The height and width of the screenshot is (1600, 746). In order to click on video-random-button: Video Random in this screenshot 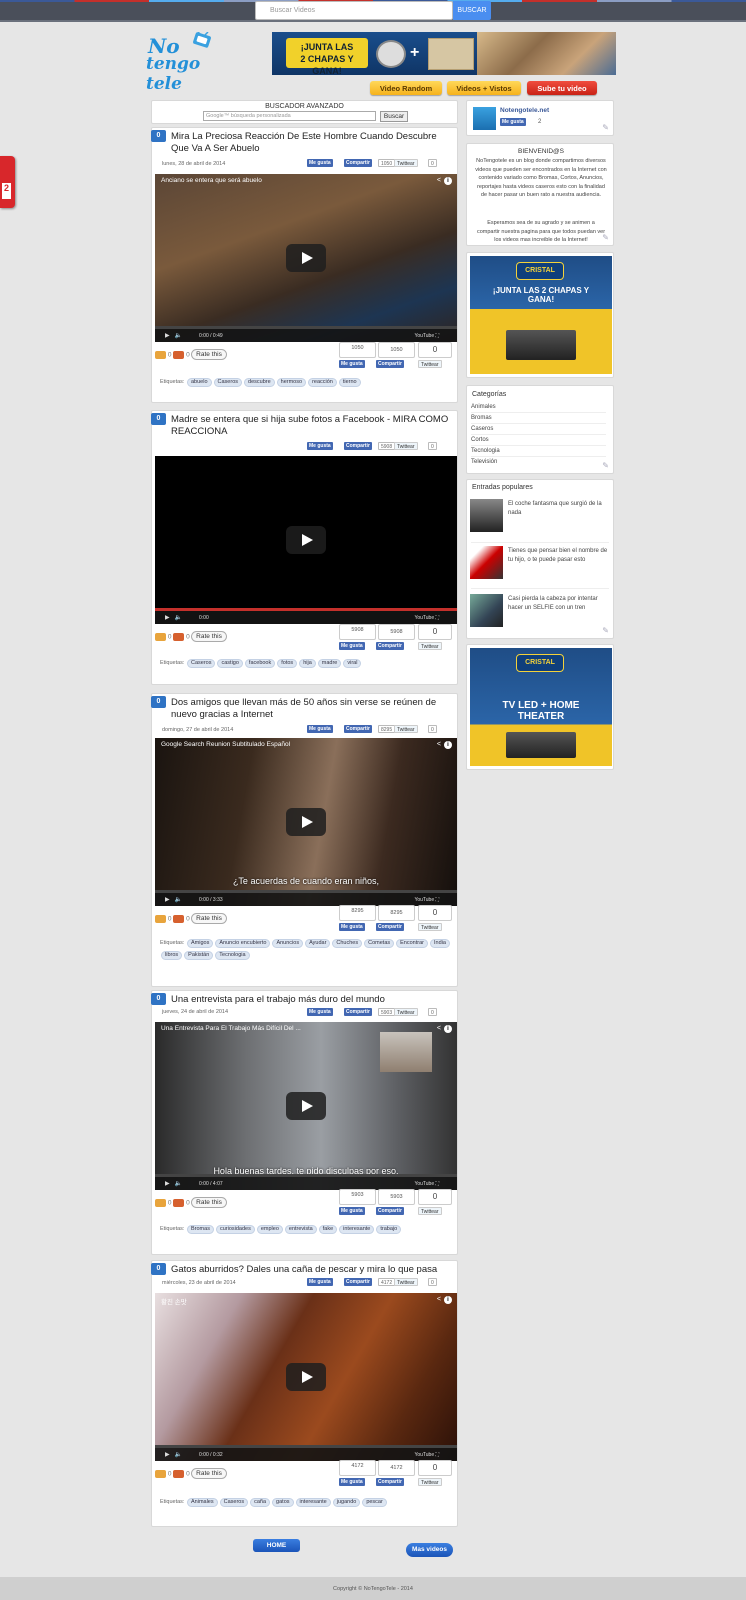, I will do `click(406, 88)`.